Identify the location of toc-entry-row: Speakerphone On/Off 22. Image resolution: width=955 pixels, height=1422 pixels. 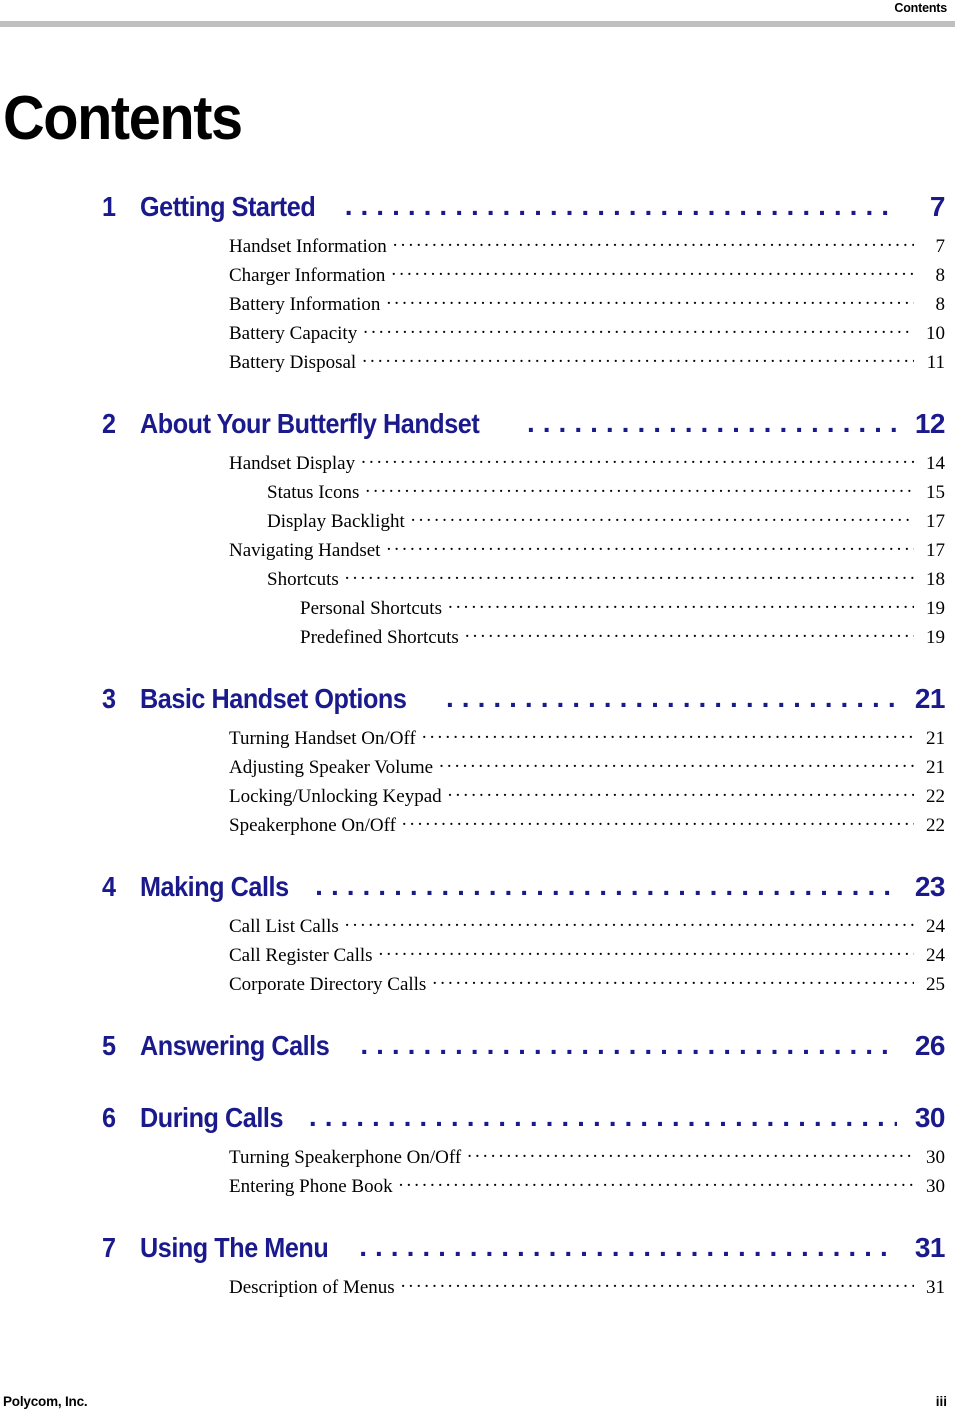
(477, 825).